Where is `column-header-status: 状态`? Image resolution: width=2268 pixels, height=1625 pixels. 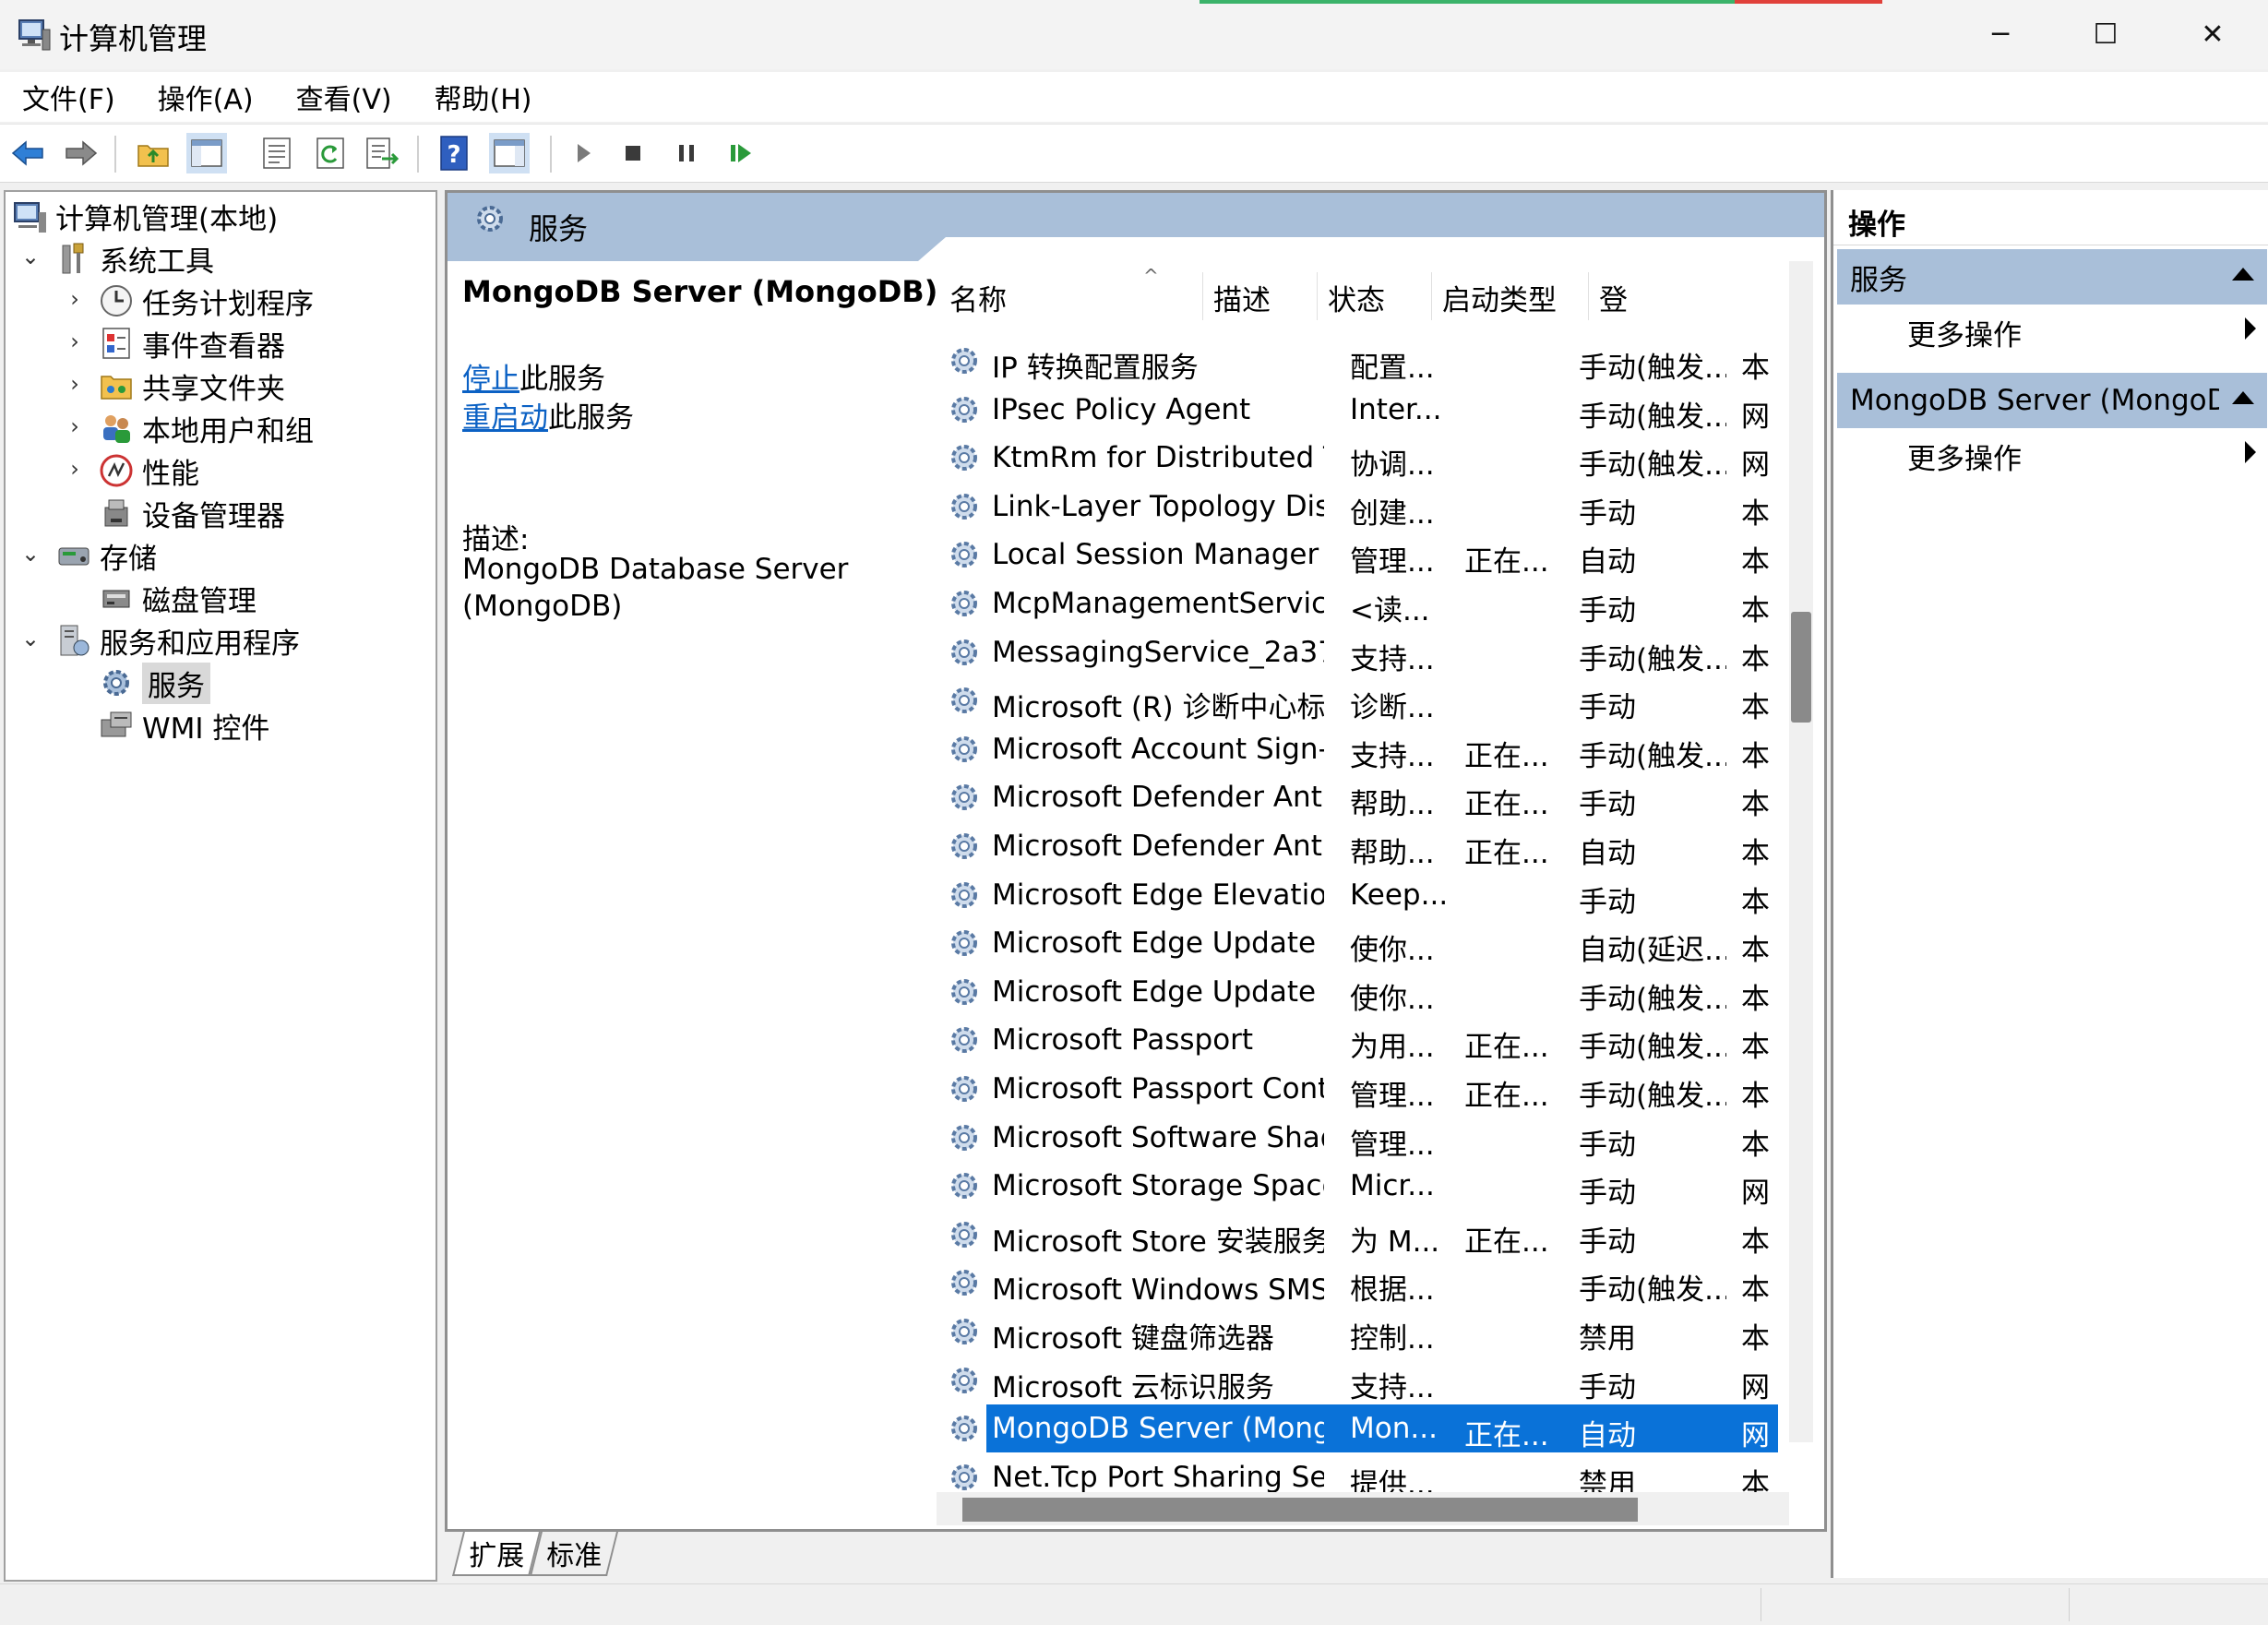 column-header-status: 状态 is located at coordinates (1378, 297).